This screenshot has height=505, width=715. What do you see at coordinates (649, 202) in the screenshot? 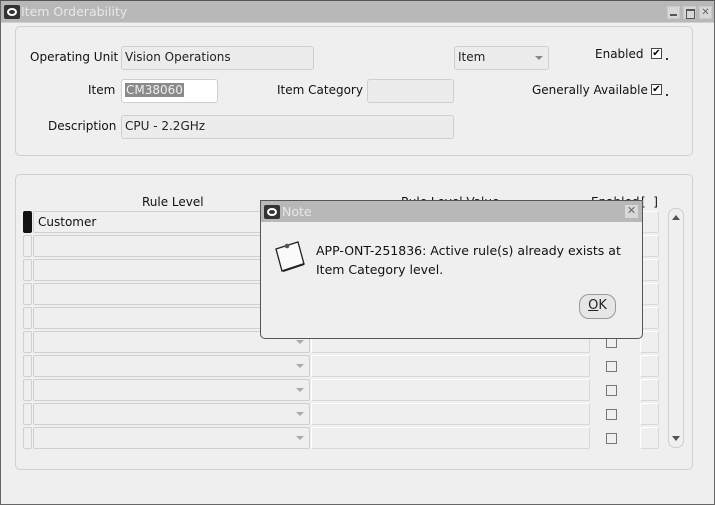
I see `column-header-bracket: [ ]` at bounding box center [649, 202].